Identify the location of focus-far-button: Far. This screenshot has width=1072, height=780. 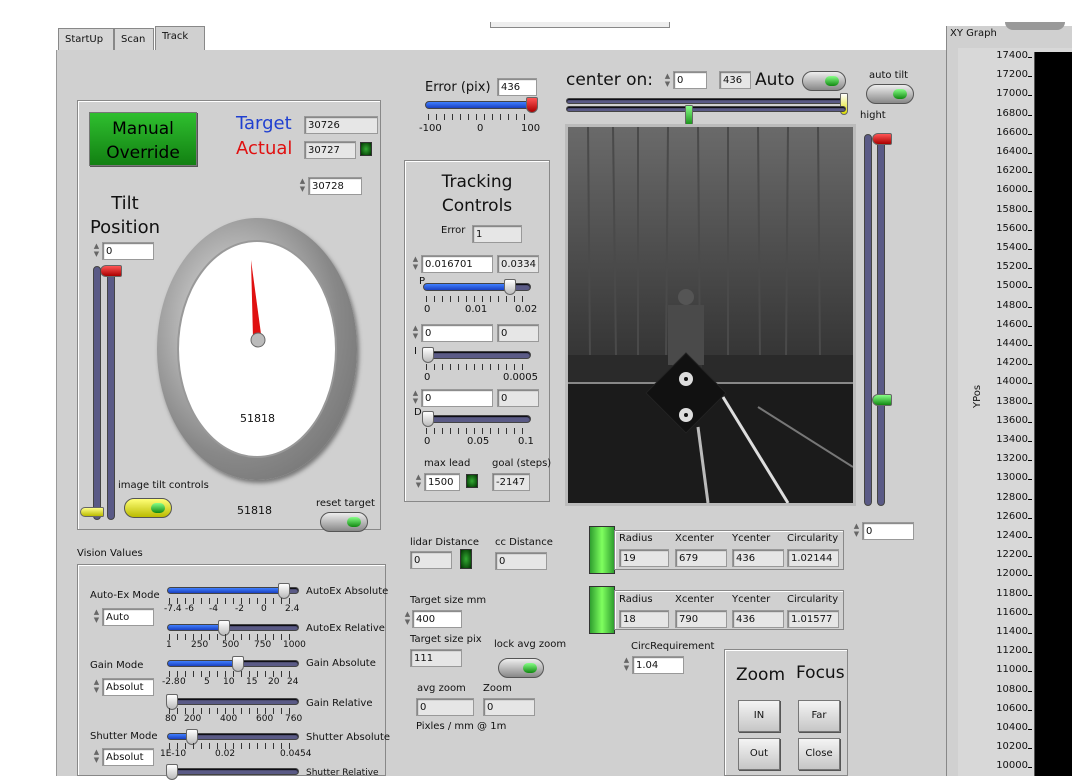
(819, 716).